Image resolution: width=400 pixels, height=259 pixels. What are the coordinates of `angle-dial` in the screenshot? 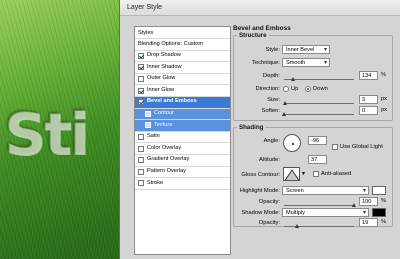 It's located at (292, 143).